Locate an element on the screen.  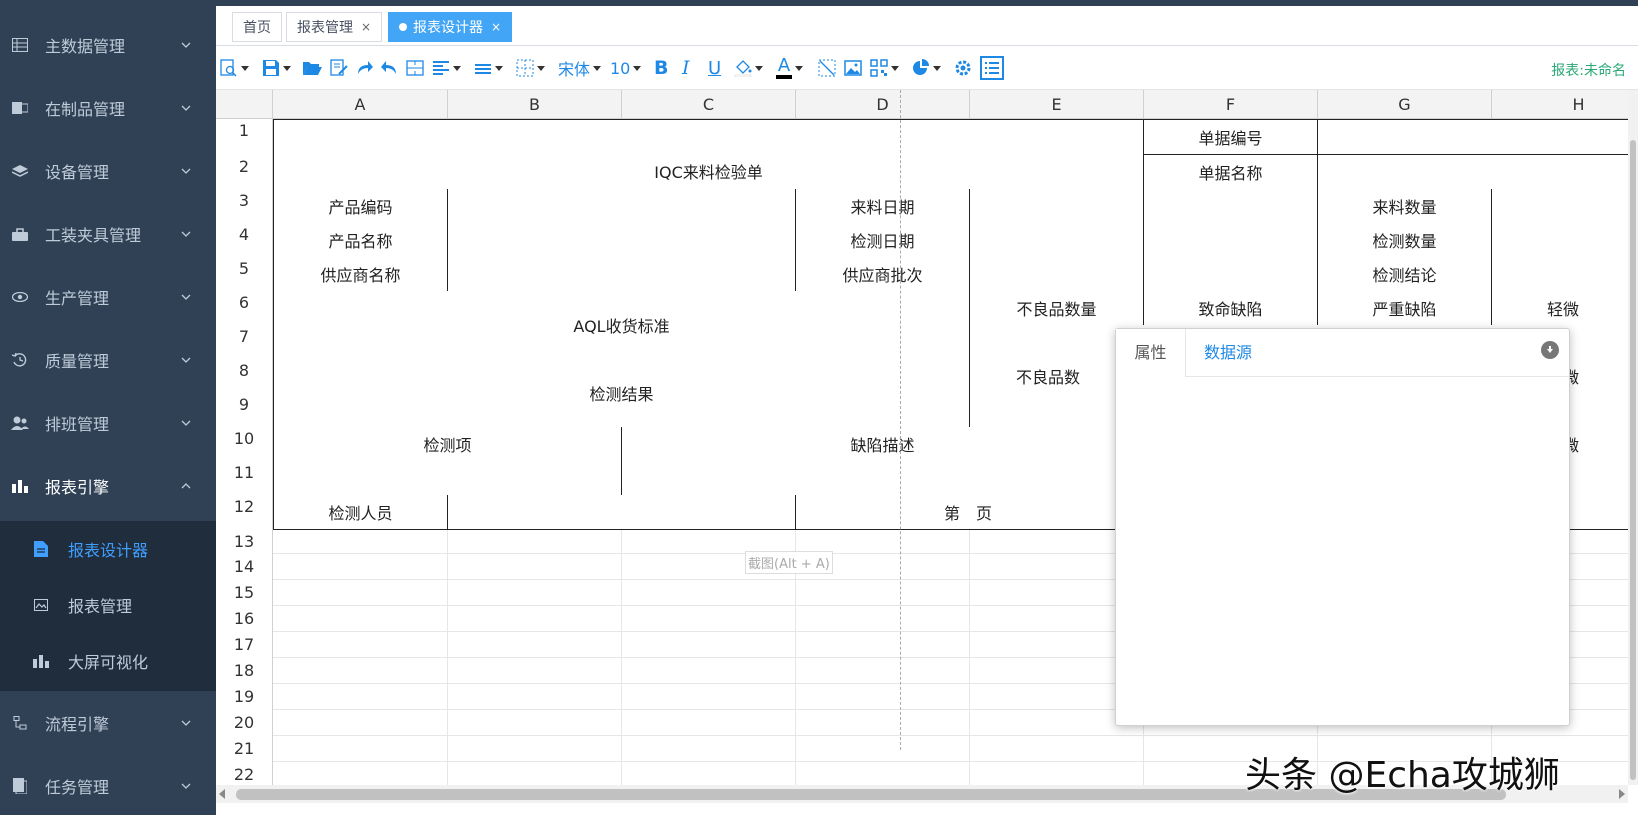
cell-doc-name-label: 单据名称 is located at coordinates (1230, 172).